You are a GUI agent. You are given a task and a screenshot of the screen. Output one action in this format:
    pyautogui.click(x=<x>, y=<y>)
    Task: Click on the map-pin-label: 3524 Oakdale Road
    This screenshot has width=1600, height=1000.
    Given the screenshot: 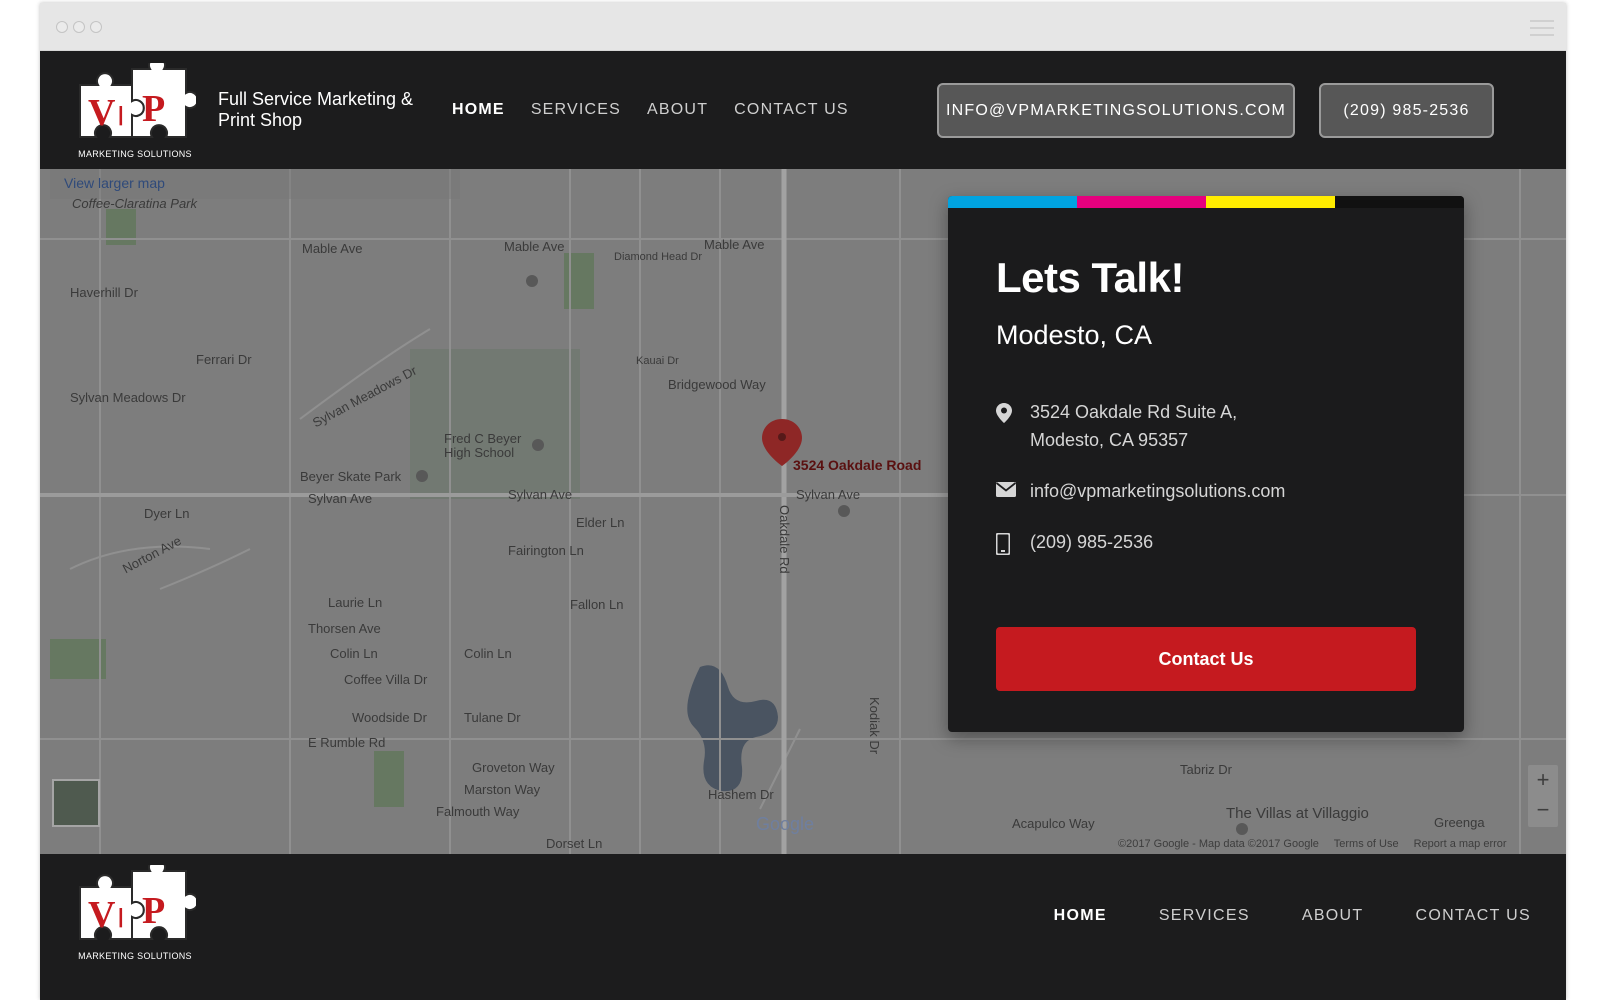 What is the action you would take?
    pyautogui.click(x=857, y=465)
    